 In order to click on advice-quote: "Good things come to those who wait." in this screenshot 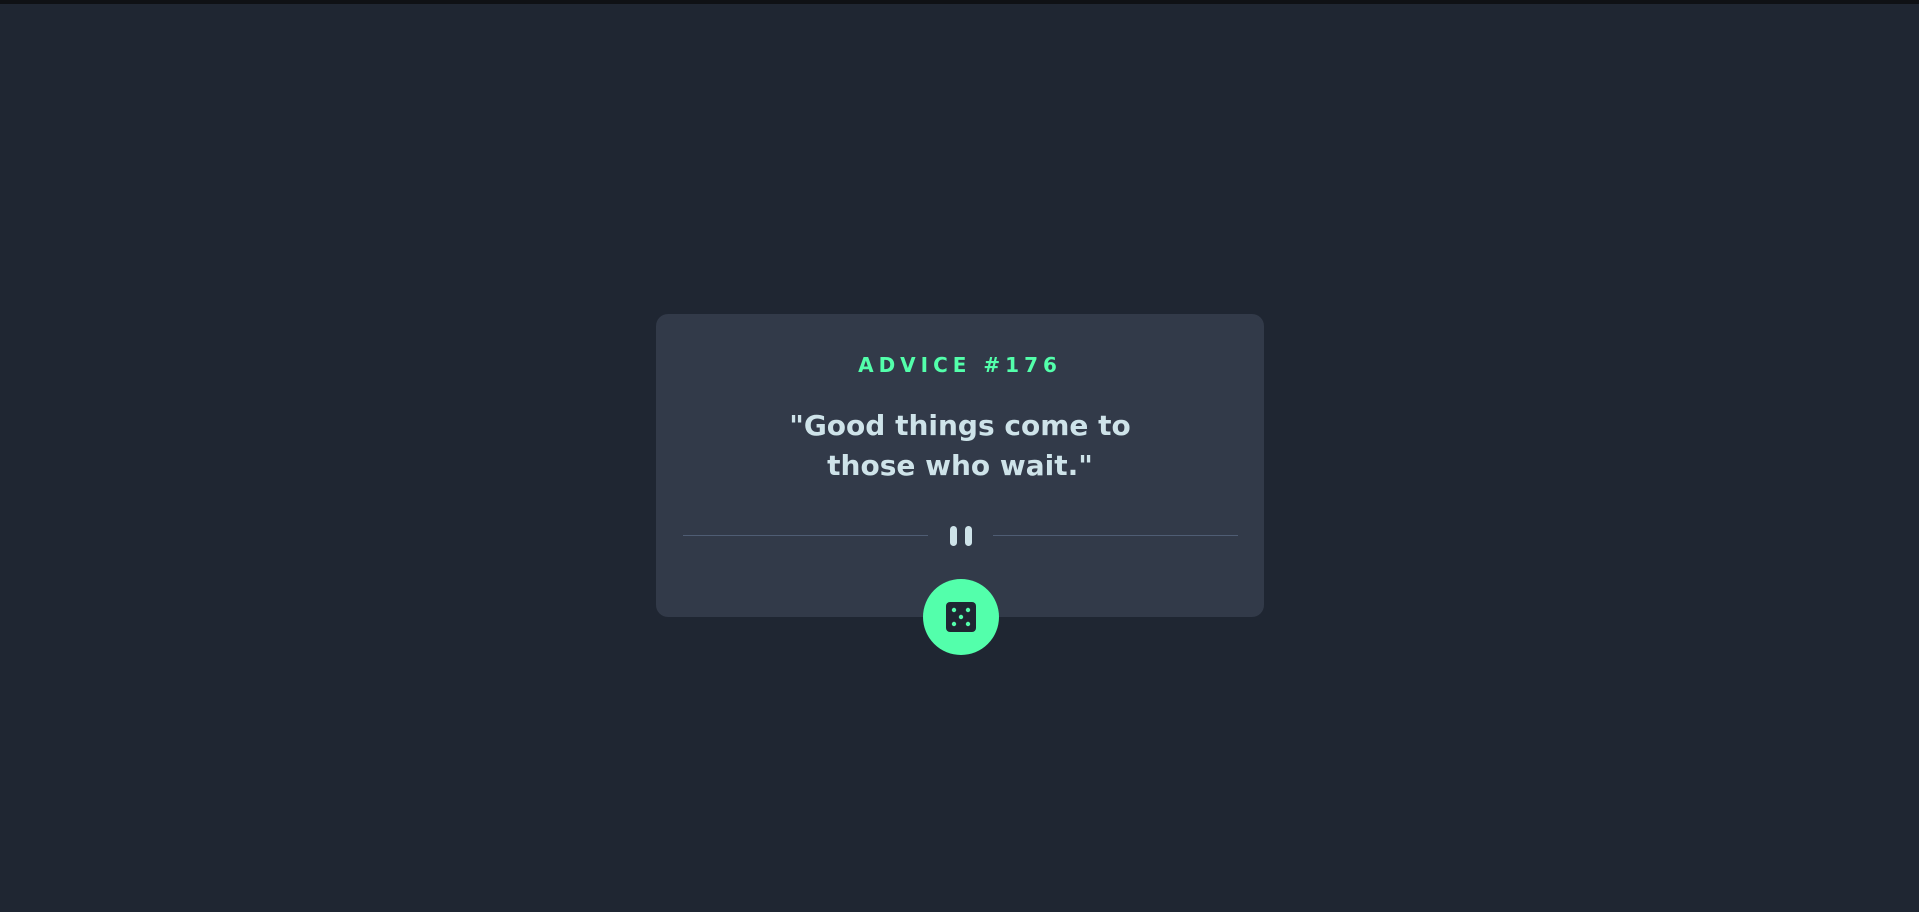, I will do `click(960, 445)`.